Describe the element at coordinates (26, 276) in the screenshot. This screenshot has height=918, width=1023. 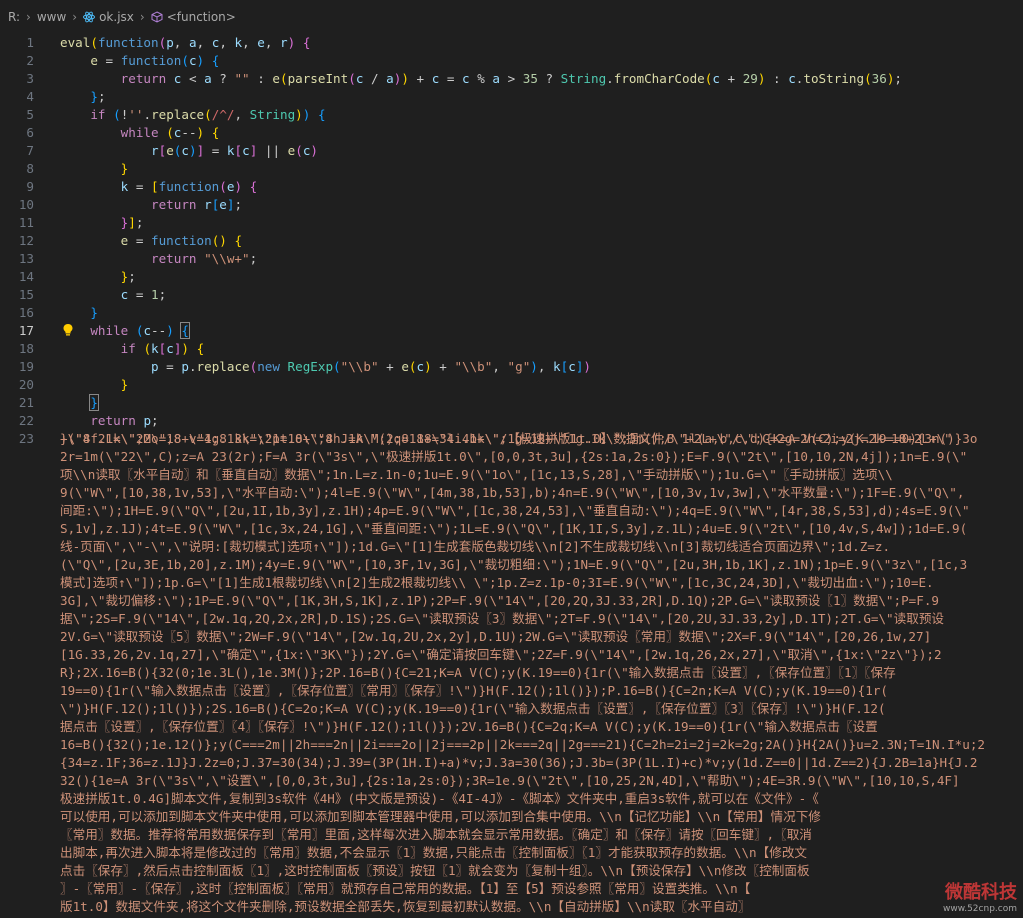
I see `line-number: 14` at that location.